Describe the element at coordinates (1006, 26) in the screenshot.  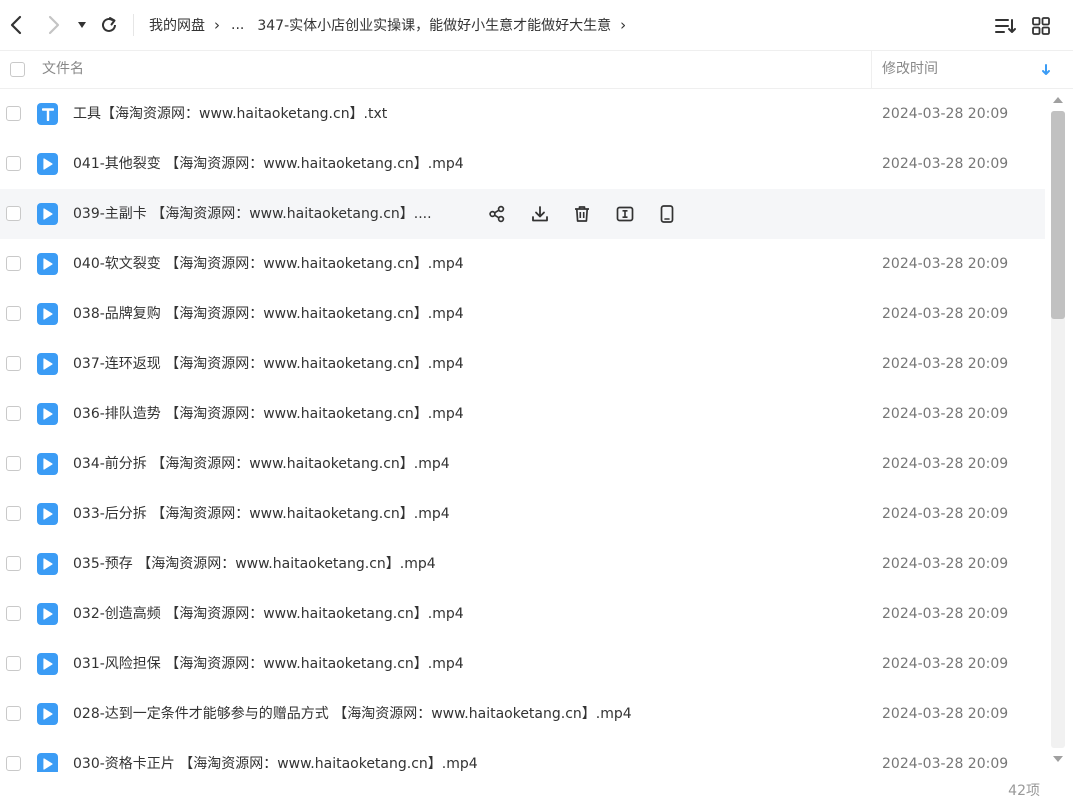
I see `sort-list-icon` at that location.